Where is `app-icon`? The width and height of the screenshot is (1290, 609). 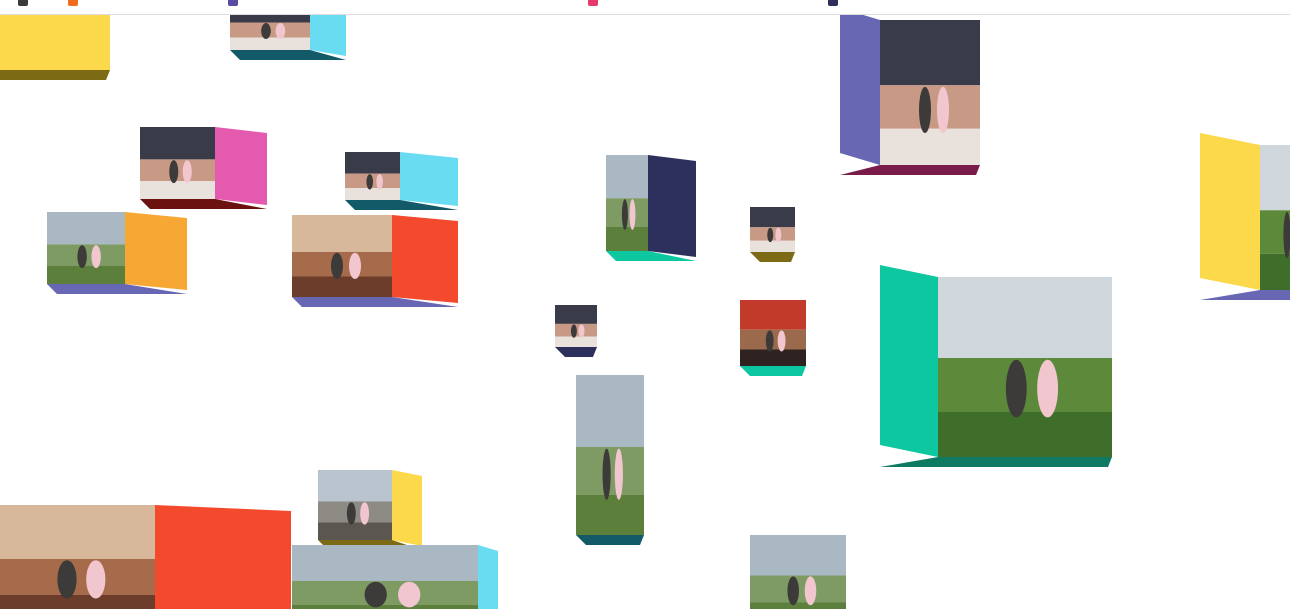 app-icon is located at coordinates (23, 3).